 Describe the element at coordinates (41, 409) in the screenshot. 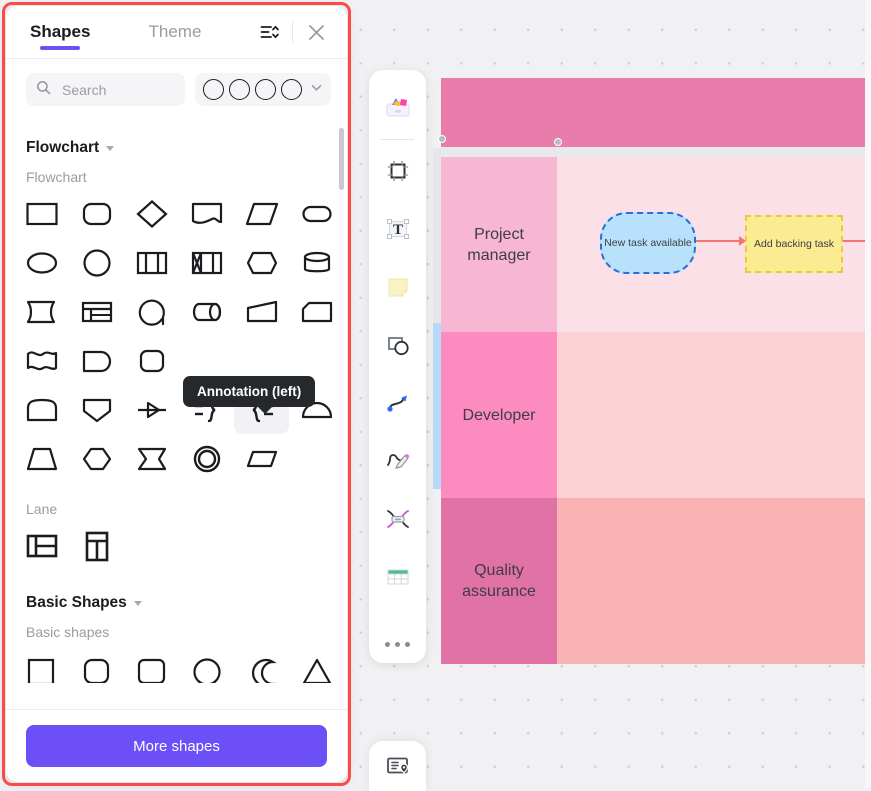

I see `shape-off-page-connector` at that location.